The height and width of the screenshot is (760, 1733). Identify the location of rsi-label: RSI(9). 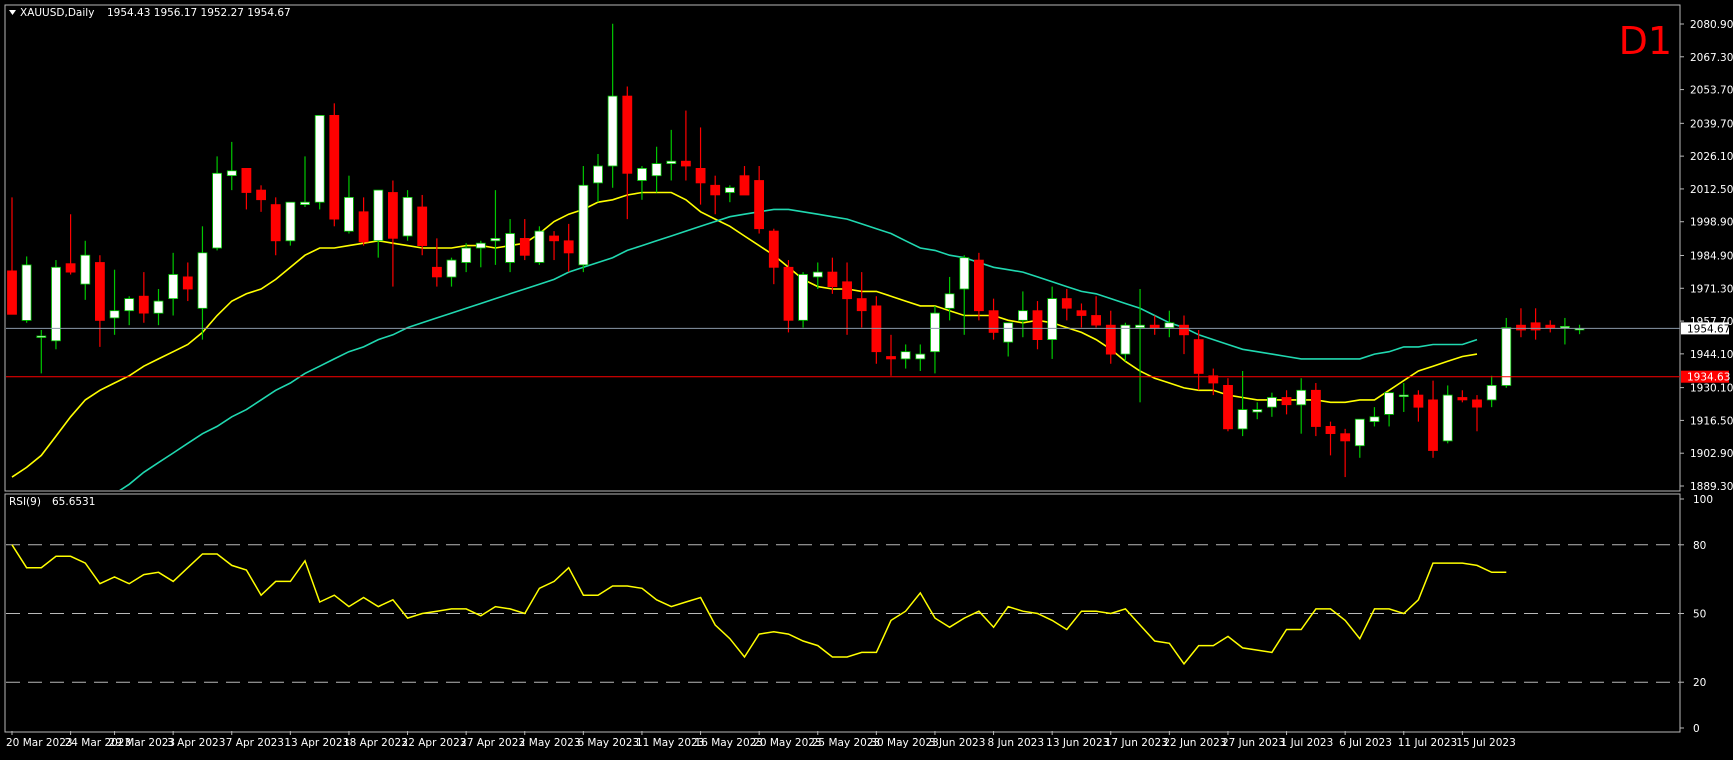
(25, 502).